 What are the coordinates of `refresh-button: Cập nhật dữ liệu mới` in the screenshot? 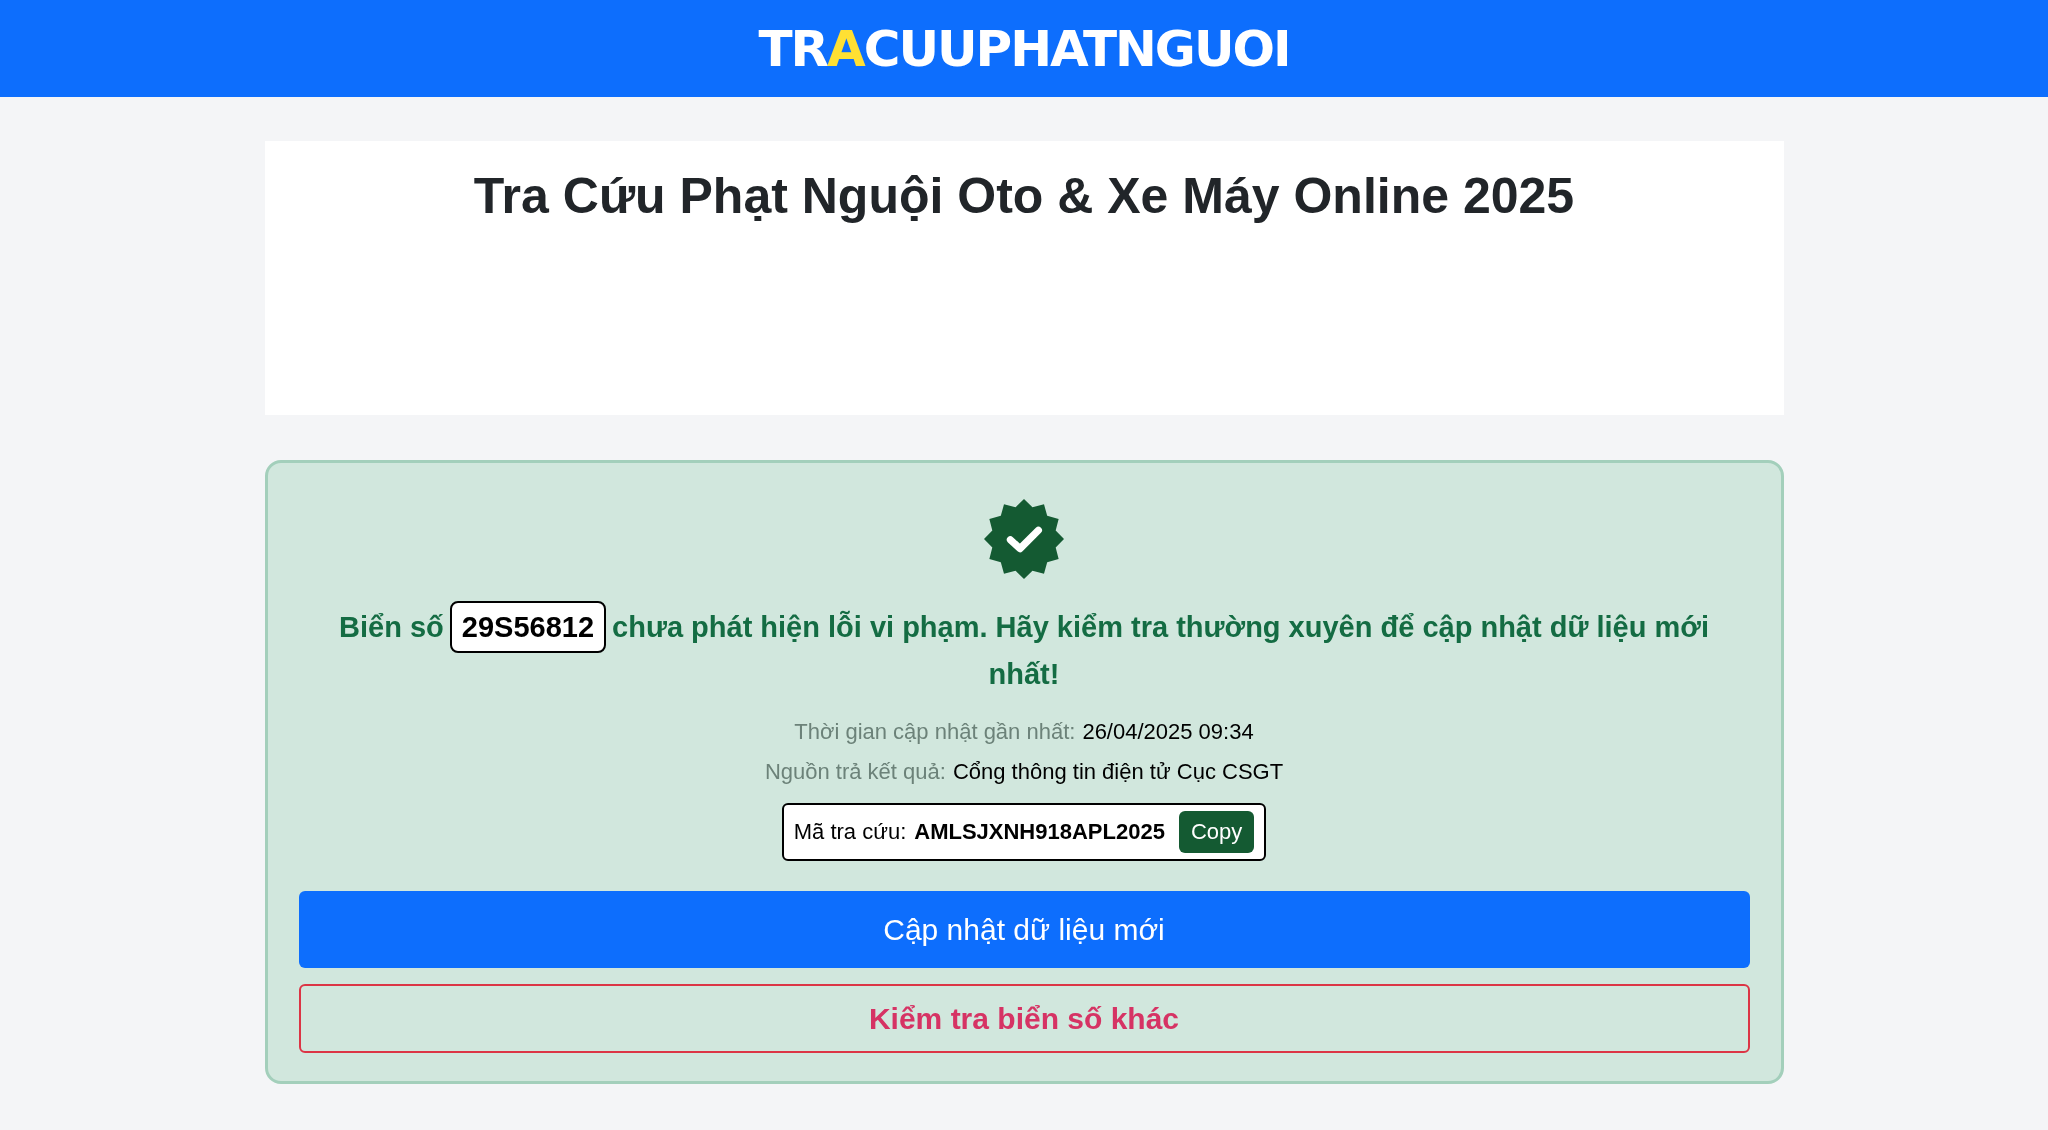 It's located at (1024, 929).